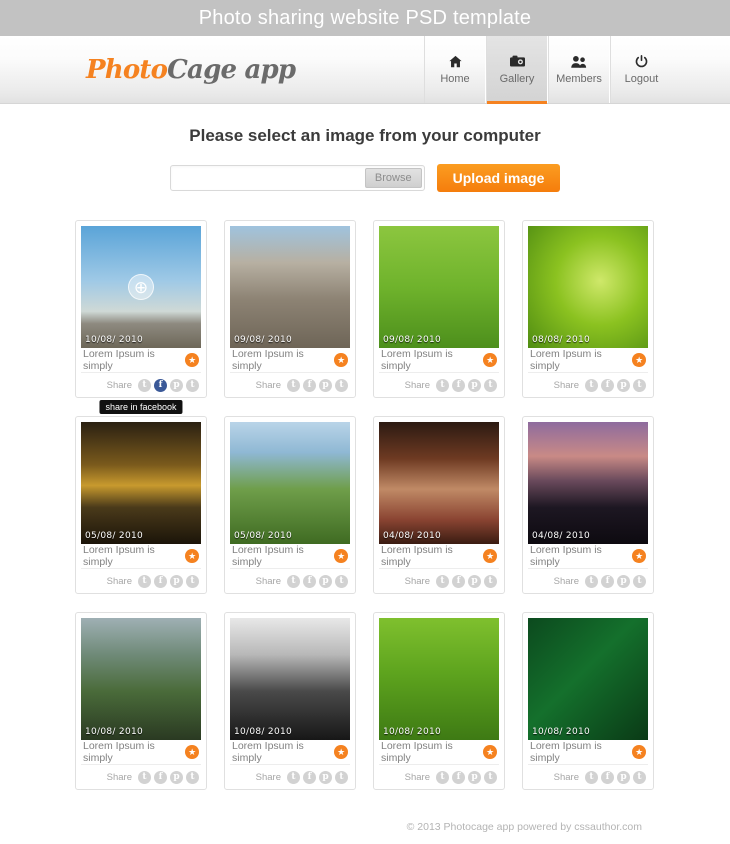 The image size is (730, 844). I want to click on photo-artwork, so click(290, 287).